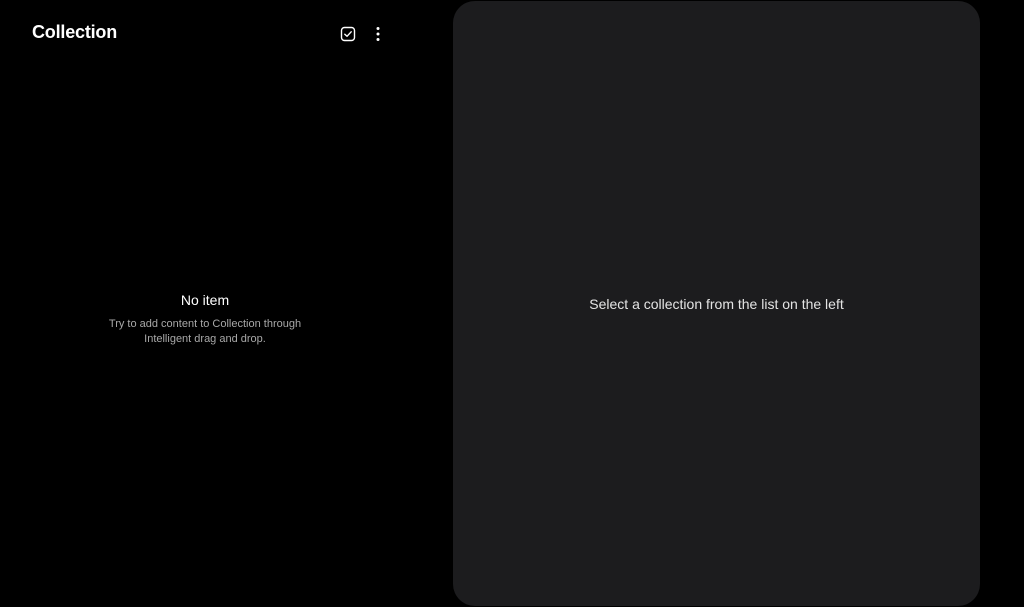 The width and height of the screenshot is (1024, 607). Describe the element at coordinates (205, 35) in the screenshot. I see `app-bar: Collection` at that location.